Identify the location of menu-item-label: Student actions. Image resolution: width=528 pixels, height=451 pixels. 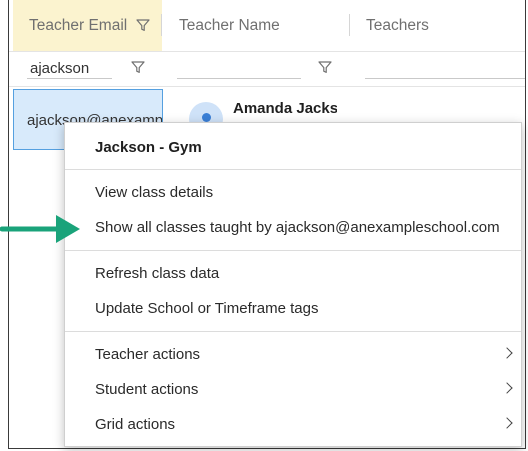
(147, 389).